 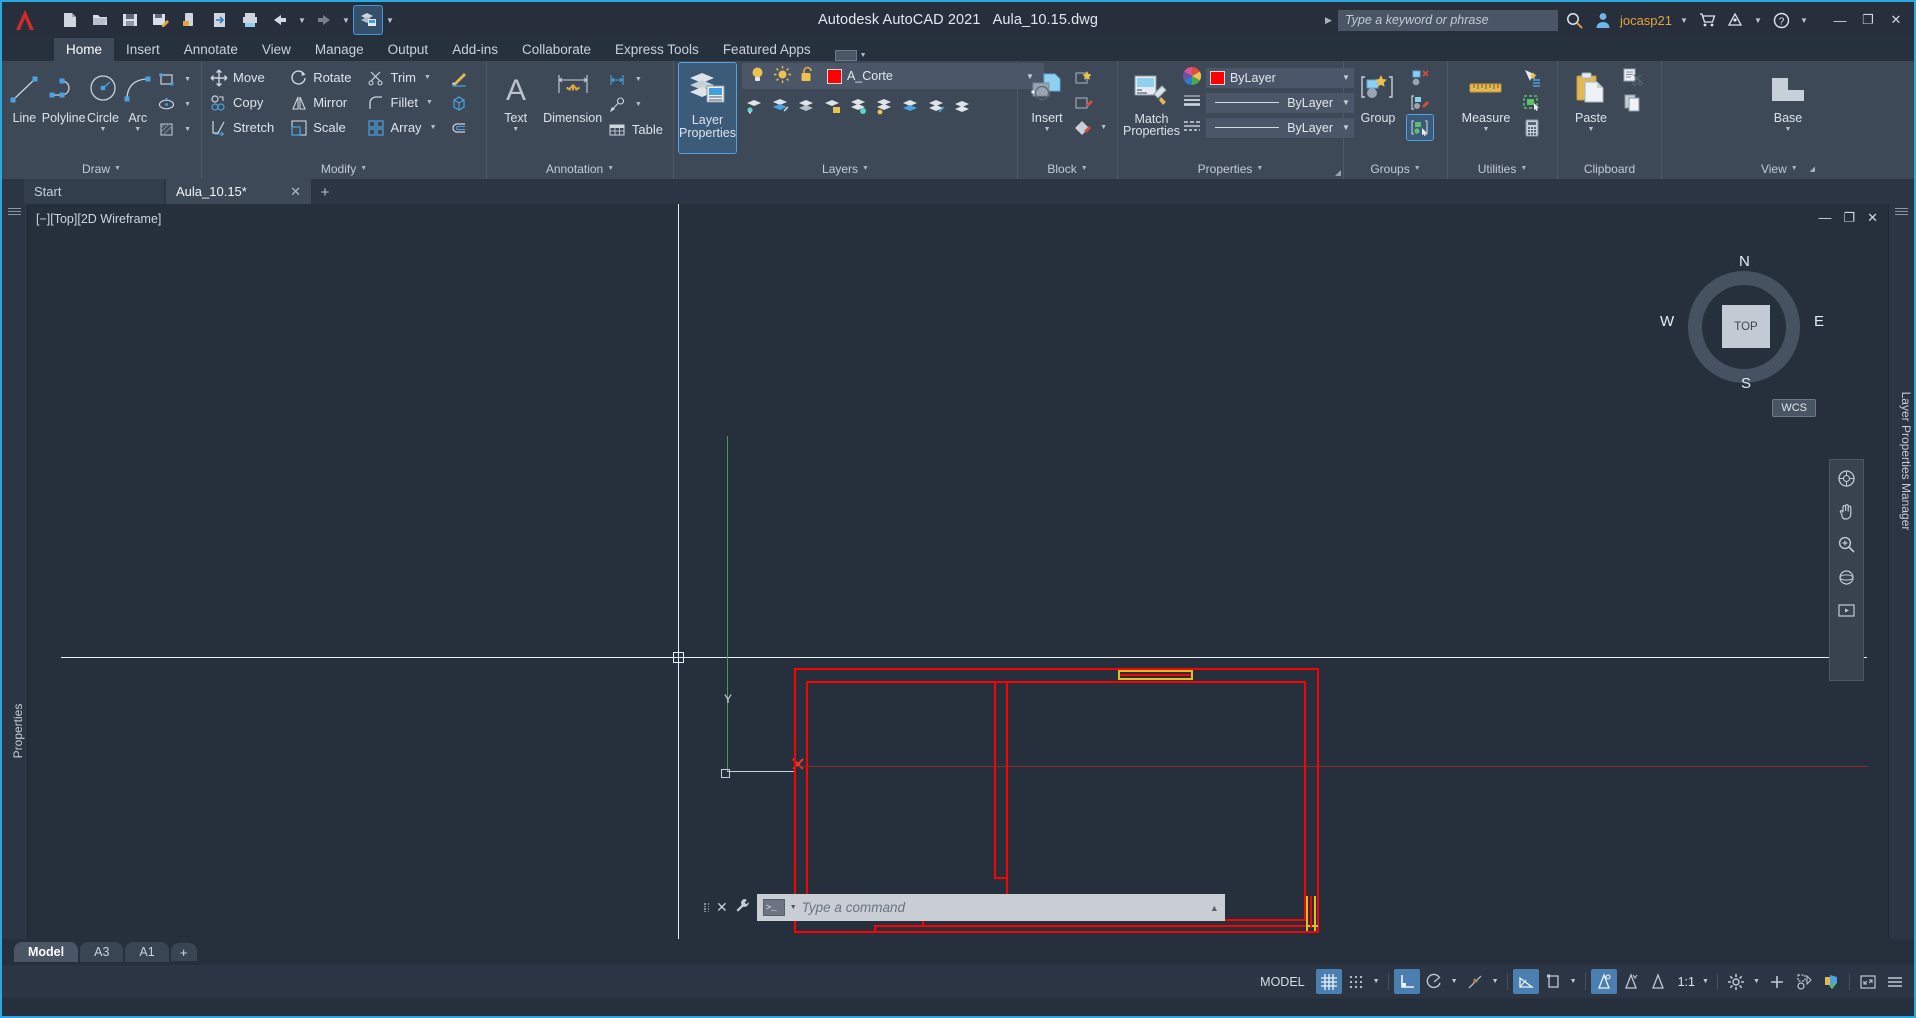 I want to click on user-name: jocasp21, so click(x=1646, y=20).